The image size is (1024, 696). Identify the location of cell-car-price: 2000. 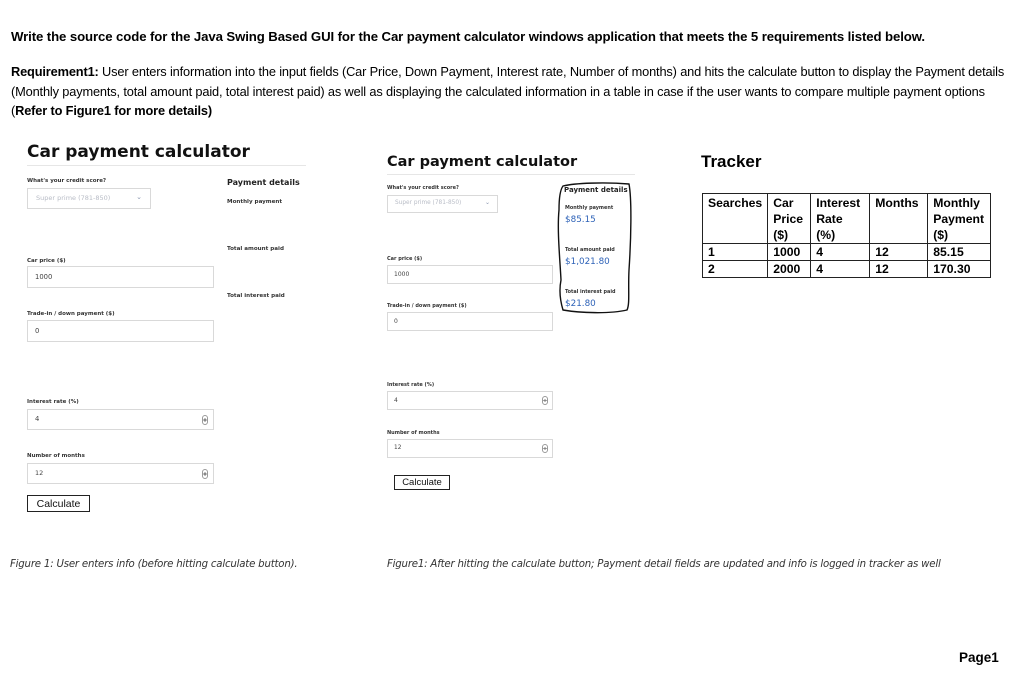
(789, 269).